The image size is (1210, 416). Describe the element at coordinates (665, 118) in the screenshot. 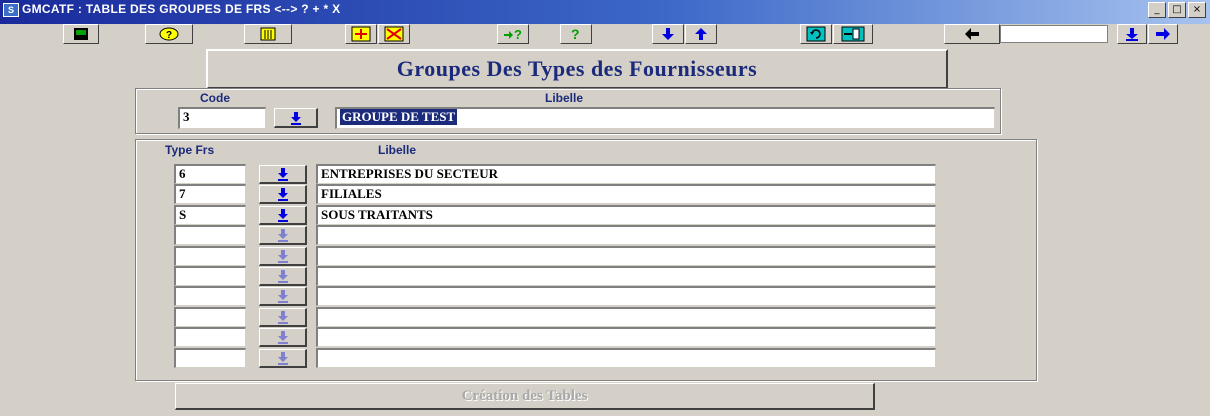

I see `libelle-field: GROUPE DE TEST` at that location.